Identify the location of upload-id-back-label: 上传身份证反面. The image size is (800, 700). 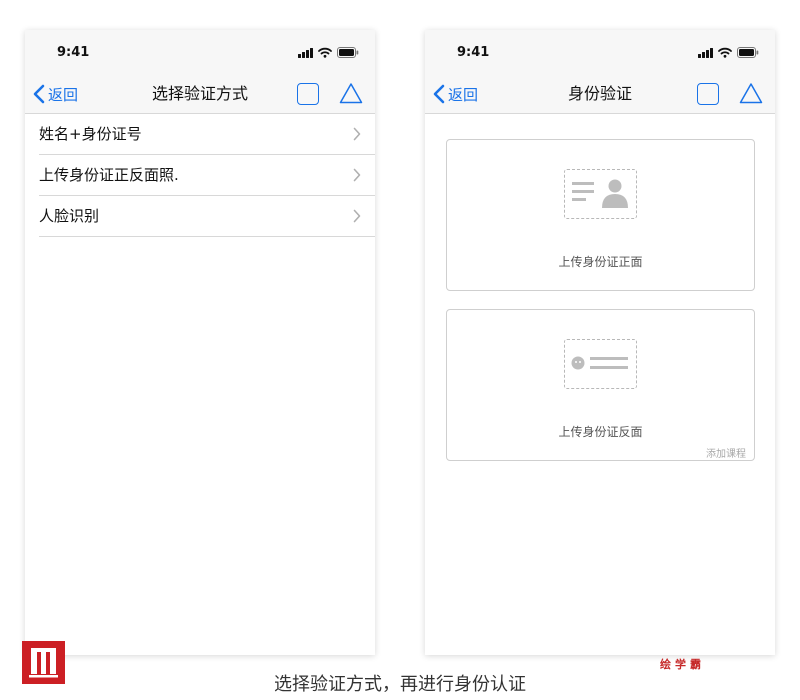
(600, 432).